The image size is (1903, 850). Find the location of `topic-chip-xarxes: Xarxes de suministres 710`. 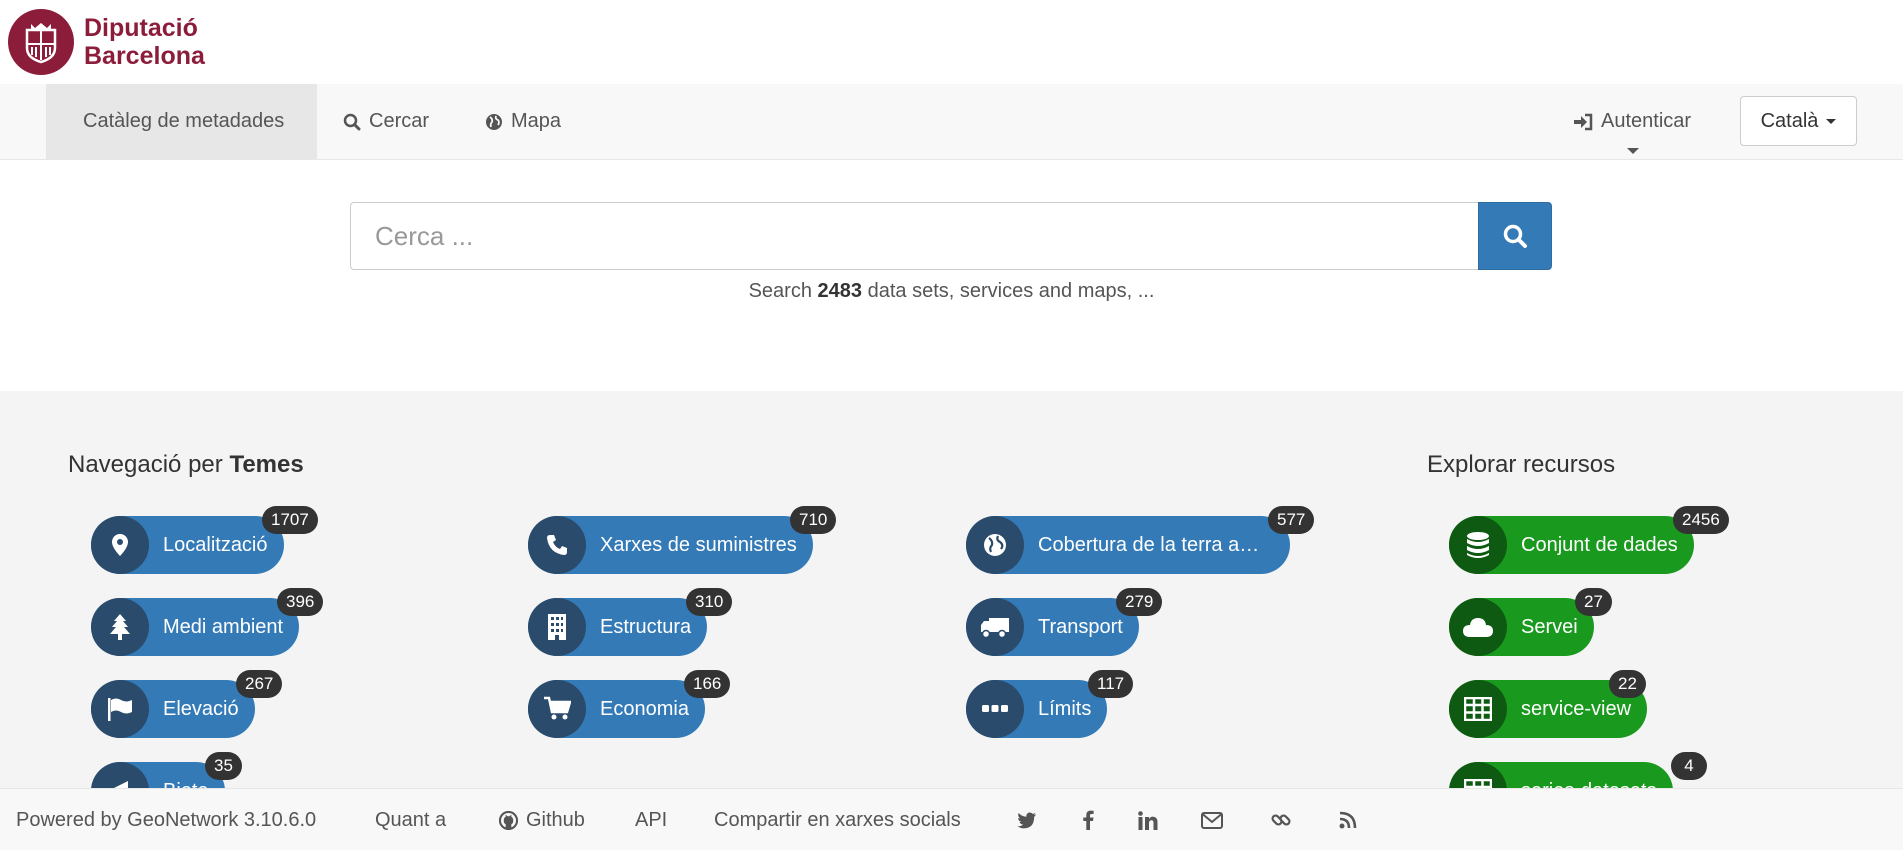

topic-chip-xarxes: Xarxes de suministres 710 is located at coordinates (682, 540).